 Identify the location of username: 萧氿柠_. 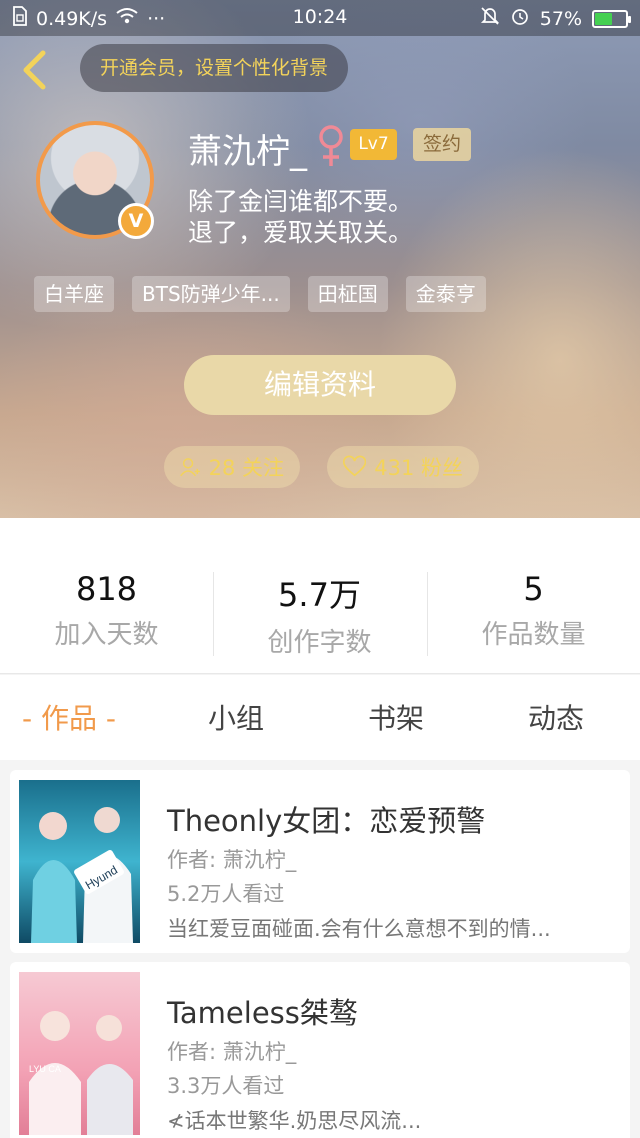
(247, 152).